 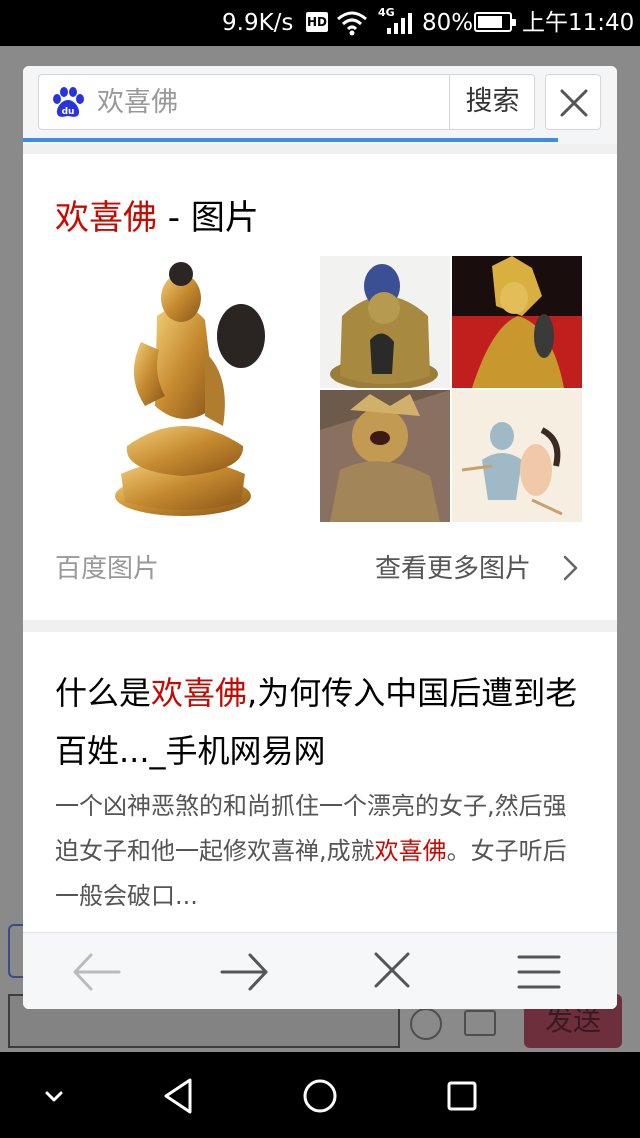 I want to click on search-box: du 欢喜佛 搜索, so click(x=286, y=102).